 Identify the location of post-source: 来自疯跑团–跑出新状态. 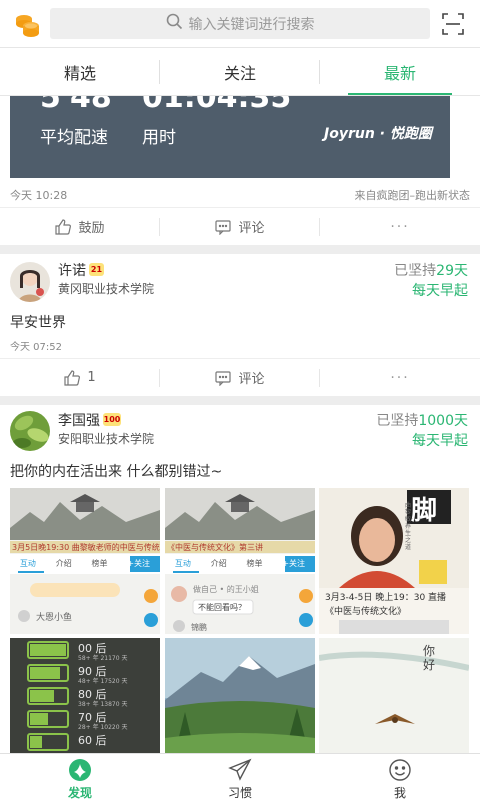
(413, 195).